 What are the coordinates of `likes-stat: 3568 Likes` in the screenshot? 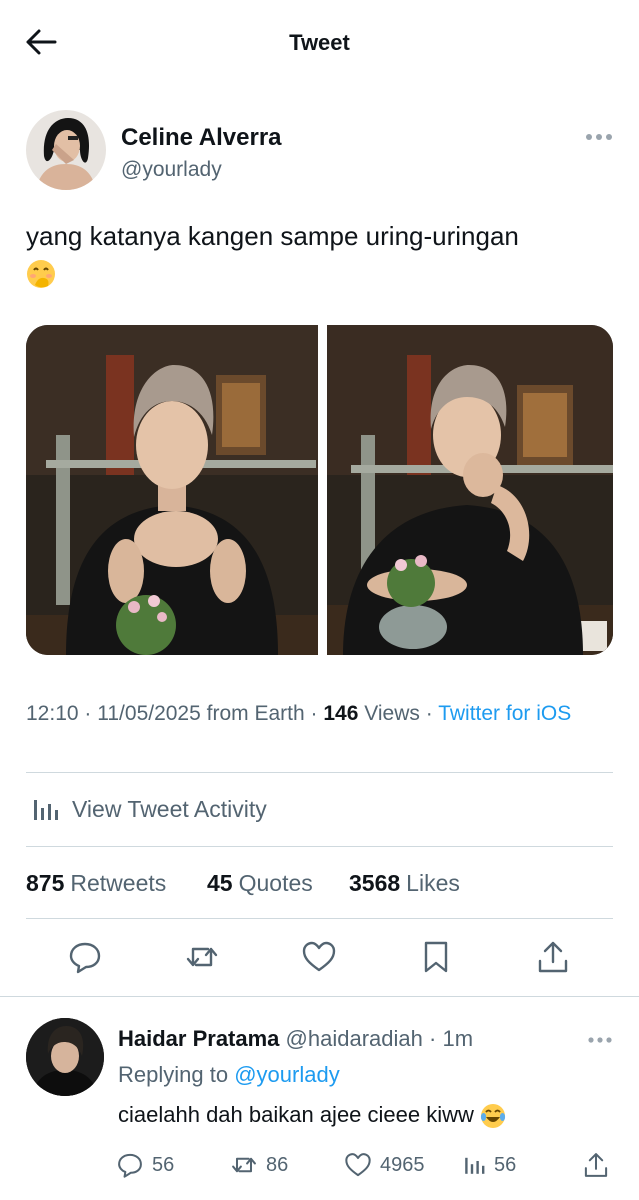 It's located at (404, 883).